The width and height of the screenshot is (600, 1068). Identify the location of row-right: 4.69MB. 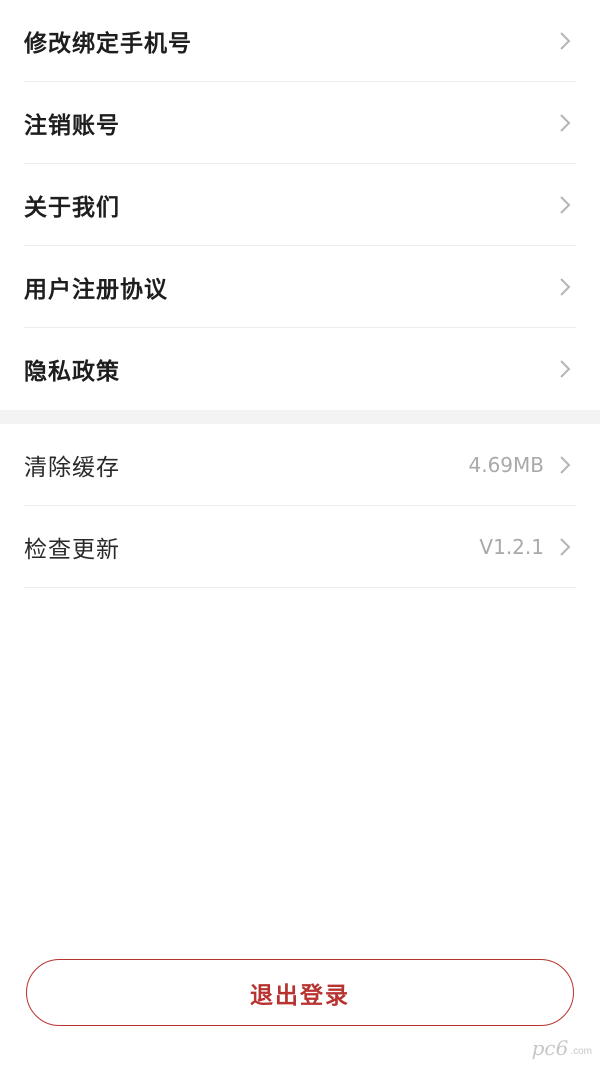
(522, 465).